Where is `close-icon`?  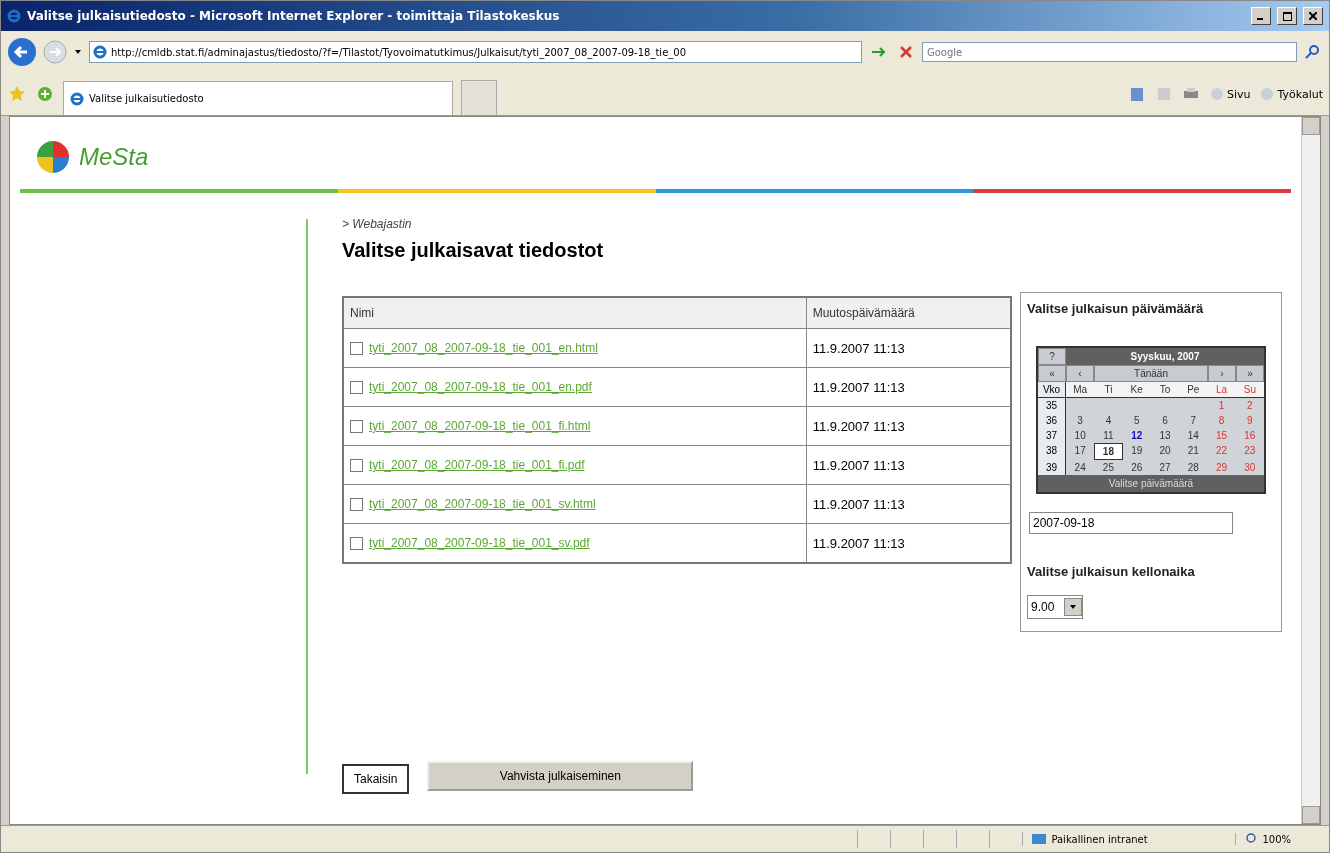 close-icon is located at coordinates (1313, 16).